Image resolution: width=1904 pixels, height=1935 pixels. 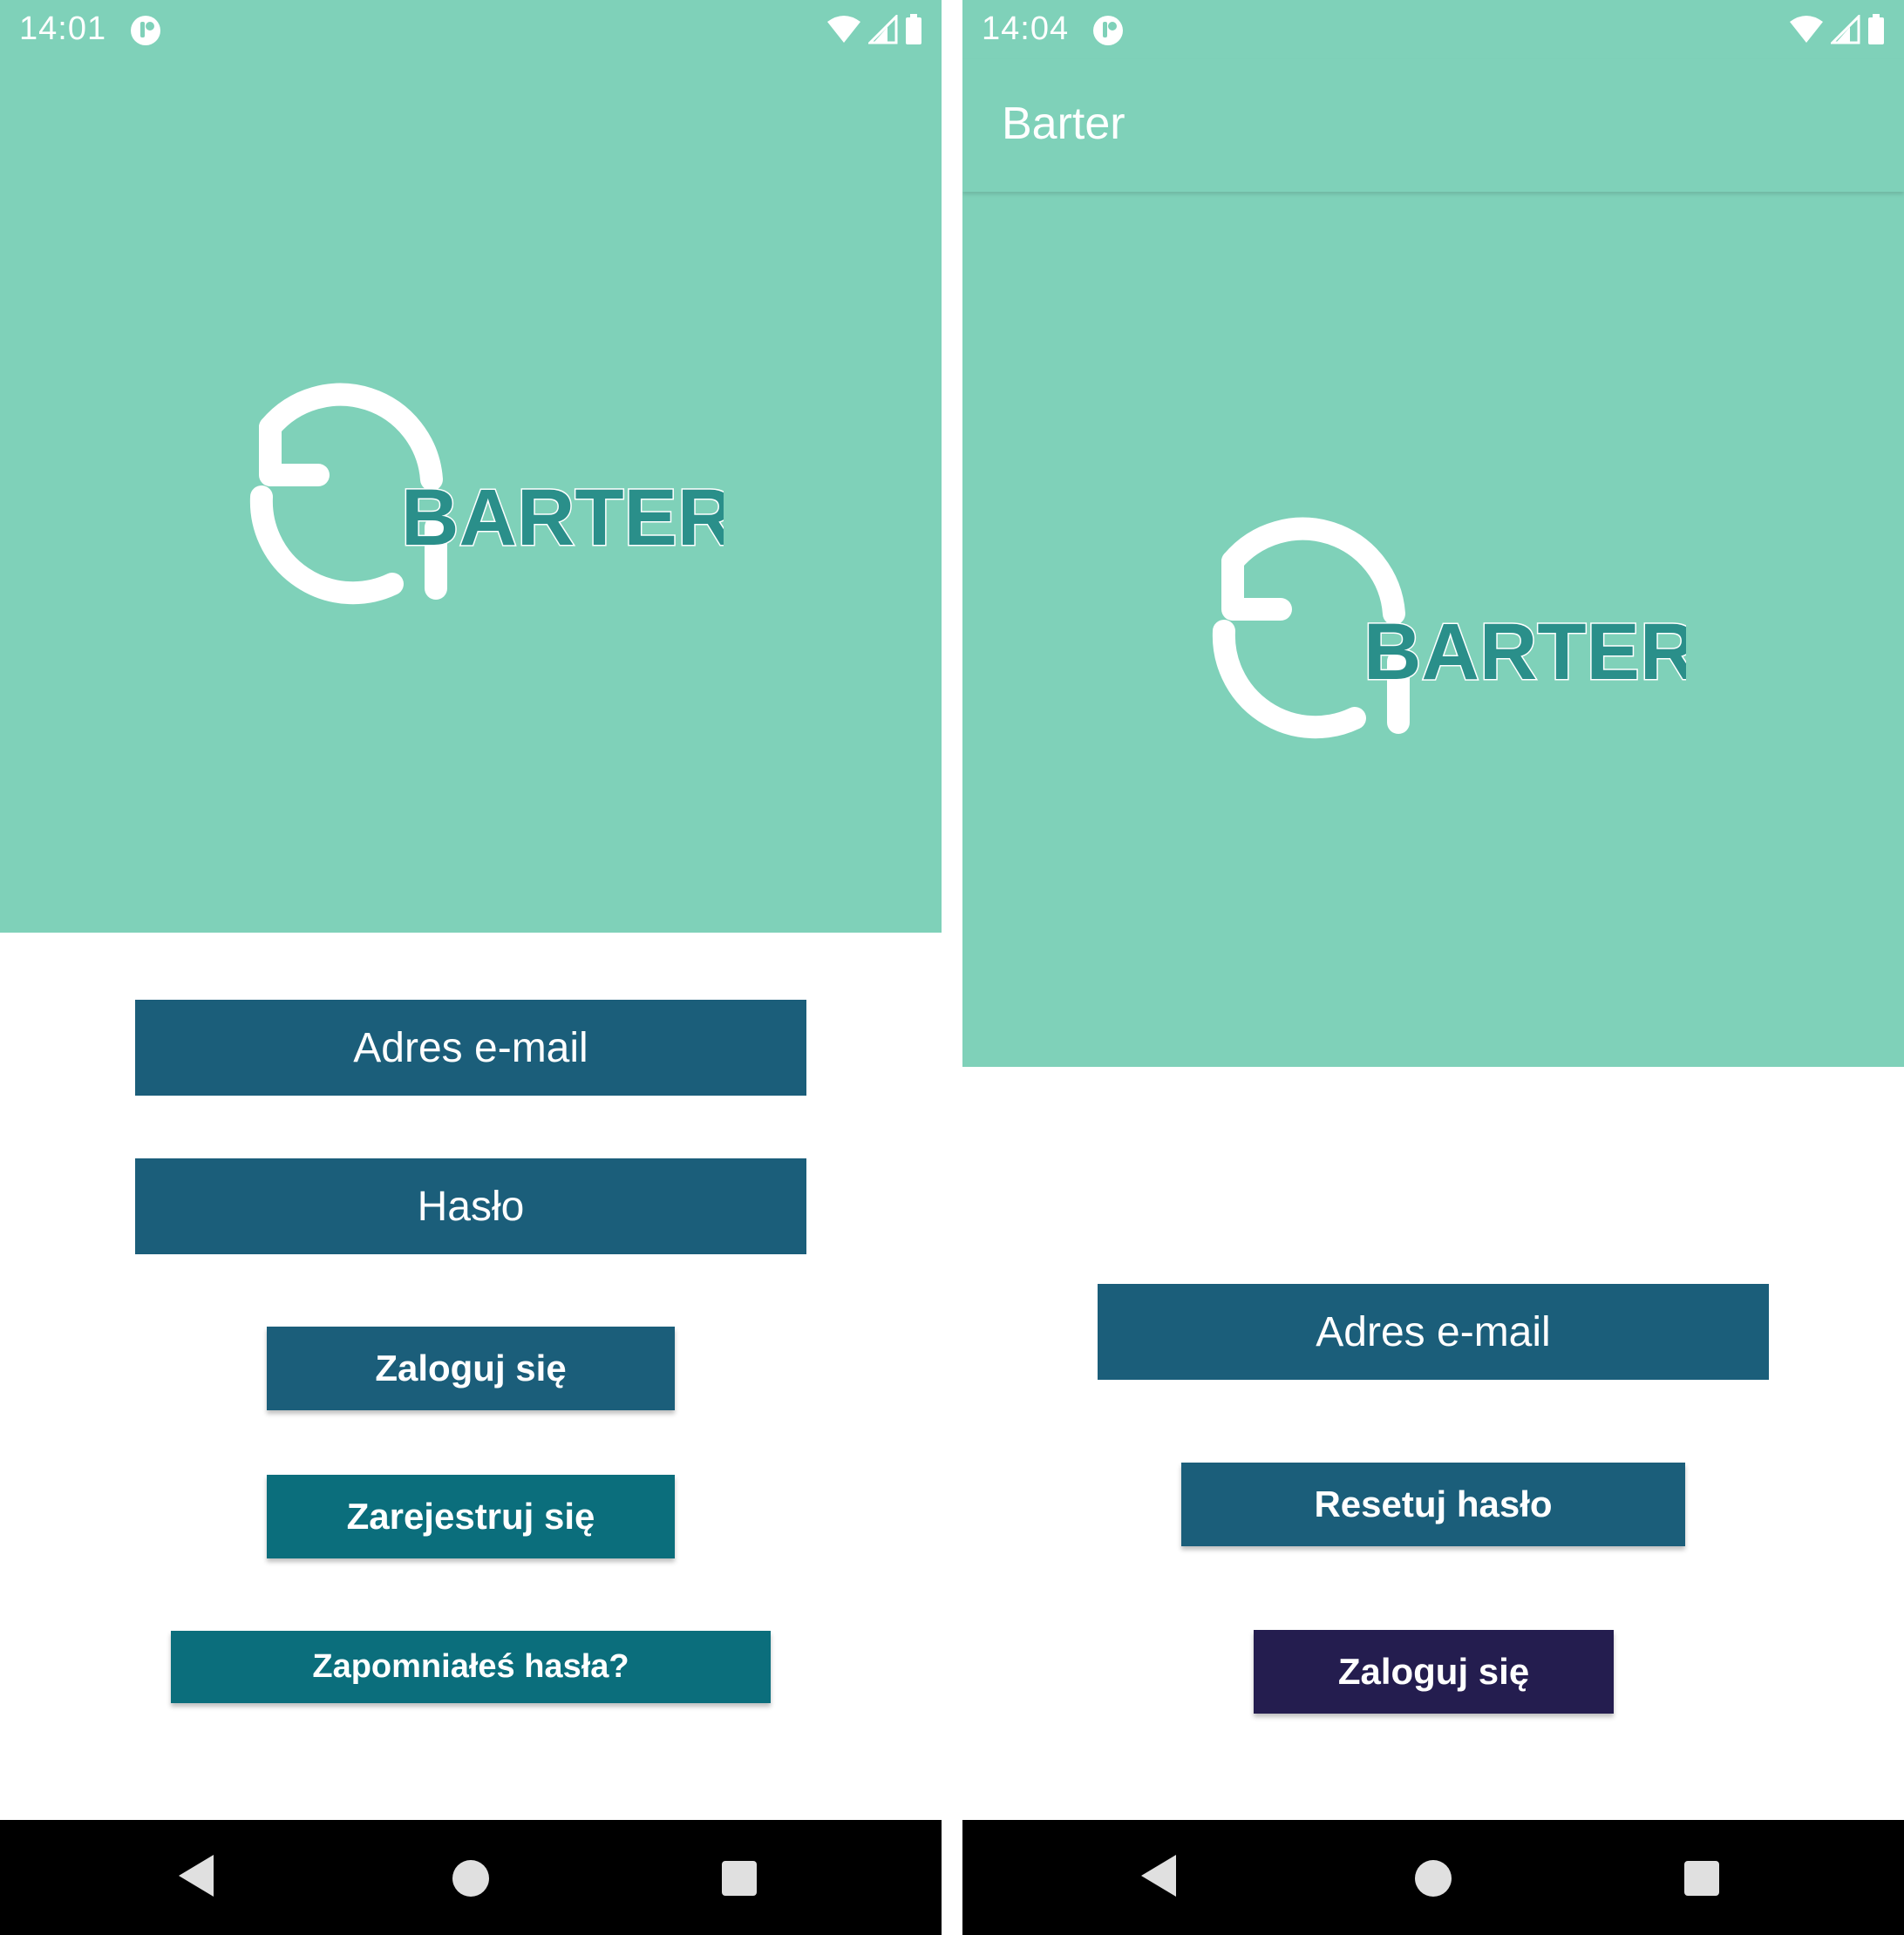 I want to click on status-bar: 14:01, so click(x=471, y=29).